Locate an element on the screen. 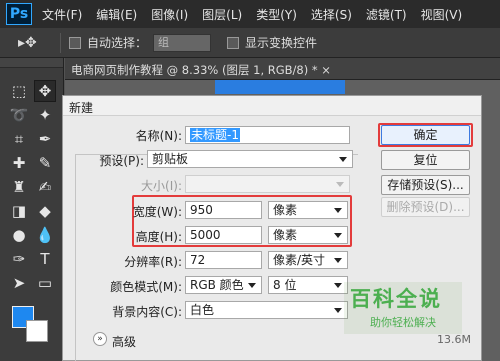 This screenshot has width=500, height=361. brush-icon: ✎ is located at coordinates (45, 163).